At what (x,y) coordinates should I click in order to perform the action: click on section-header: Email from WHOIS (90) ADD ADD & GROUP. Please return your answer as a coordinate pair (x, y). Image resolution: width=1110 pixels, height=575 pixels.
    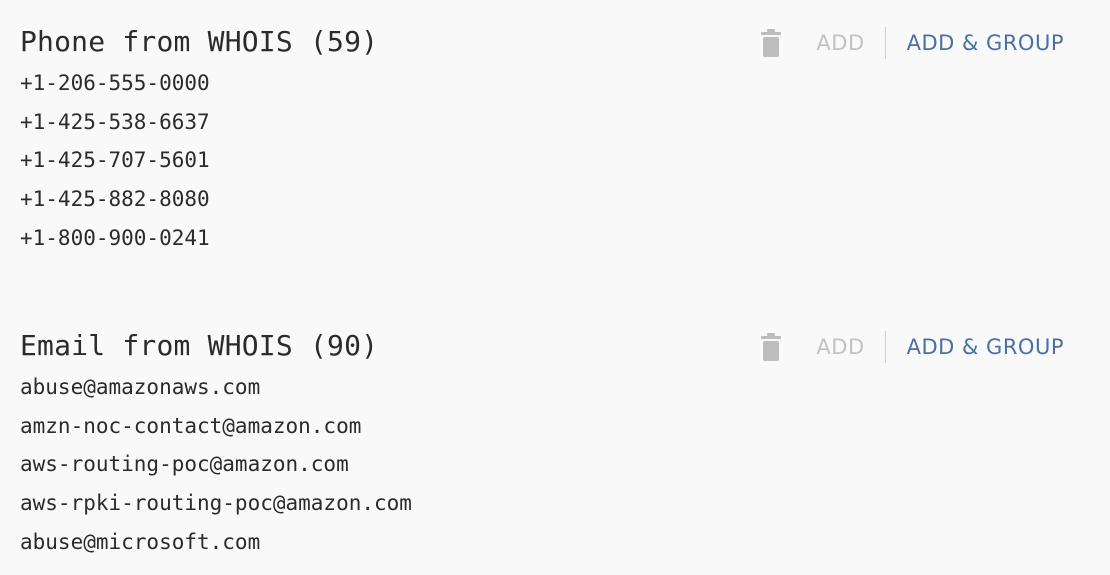
    Looking at the image, I should click on (555, 346).